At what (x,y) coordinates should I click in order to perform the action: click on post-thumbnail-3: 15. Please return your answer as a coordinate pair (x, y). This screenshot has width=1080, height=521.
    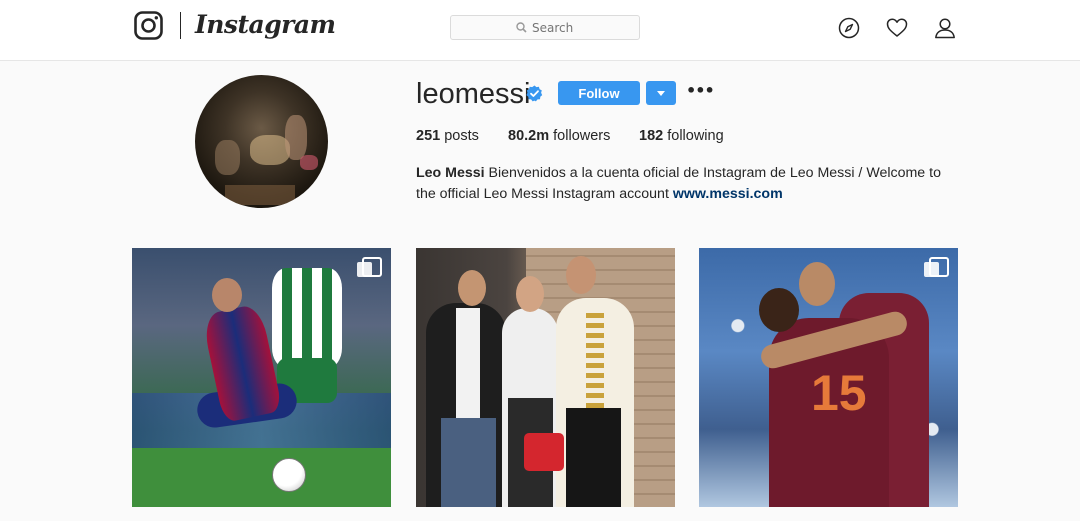
    Looking at the image, I should click on (828, 377).